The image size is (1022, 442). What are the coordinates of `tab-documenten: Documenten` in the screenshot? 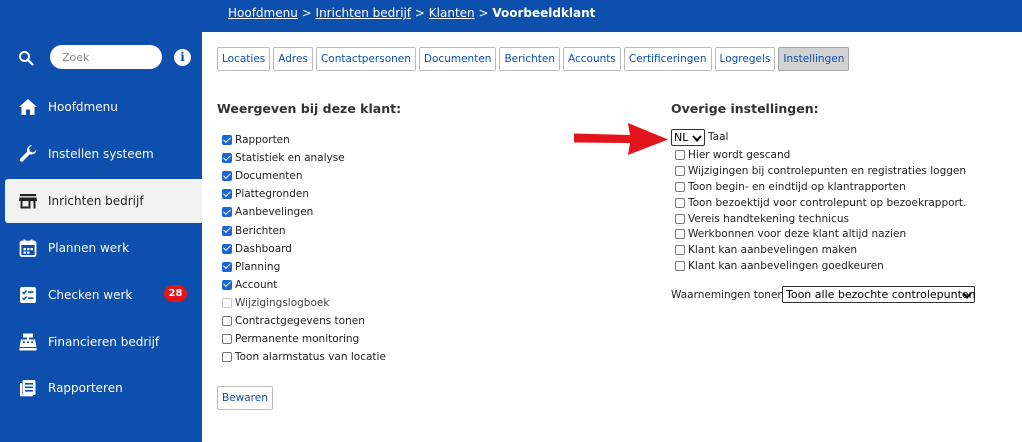 It's located at (457, 59).